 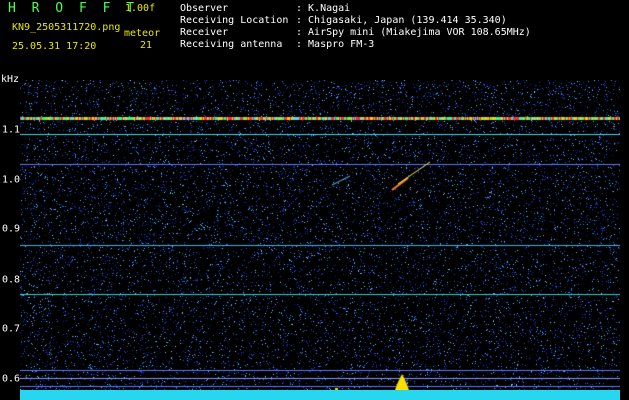 I want to click on observer-key: Observer, so click(x=204, y=8).